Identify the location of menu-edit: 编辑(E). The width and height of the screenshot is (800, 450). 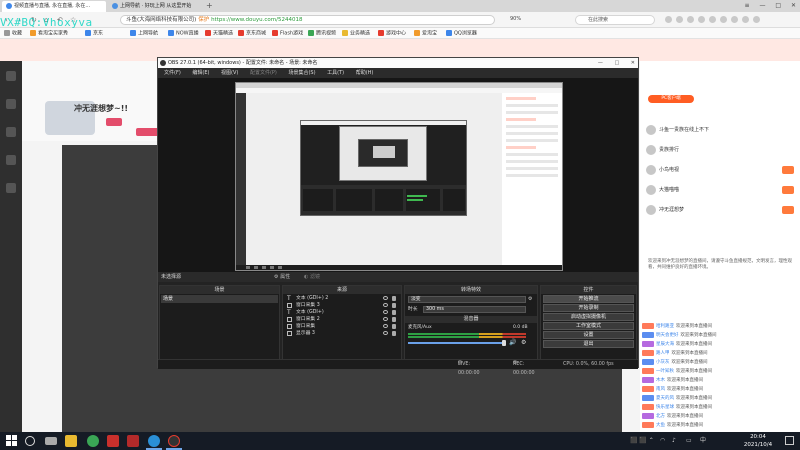
(200, 73).